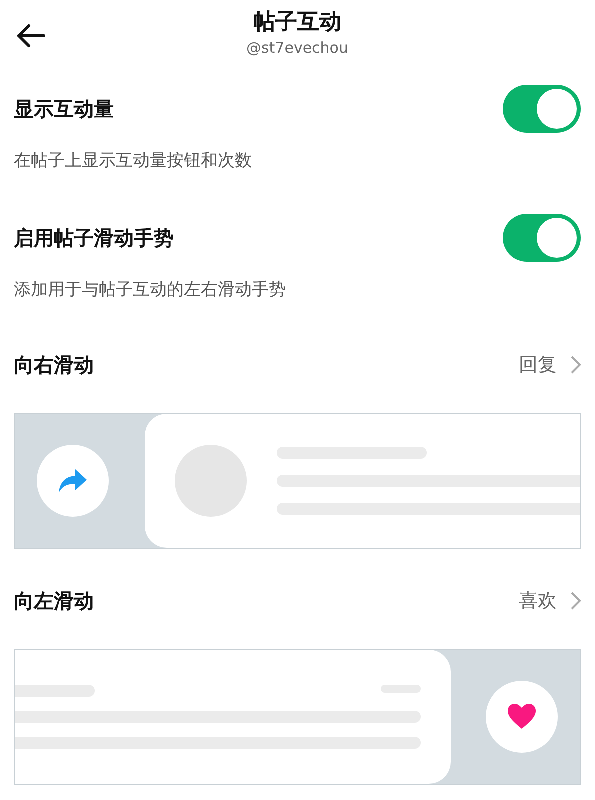 This screenshot has height=800, width=595. What do you see at coordinates (297, 601) in the screenshot?
I see `swipe-setting-row: 向左滑动 喜欢` at bounding box center [297, 601].